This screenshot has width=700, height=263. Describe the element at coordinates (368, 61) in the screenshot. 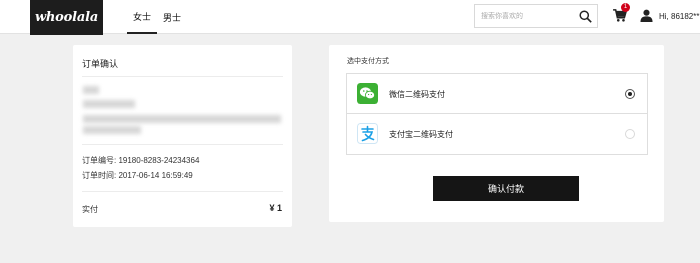

I see `payment-method-title: 选中支付方式` at that location.